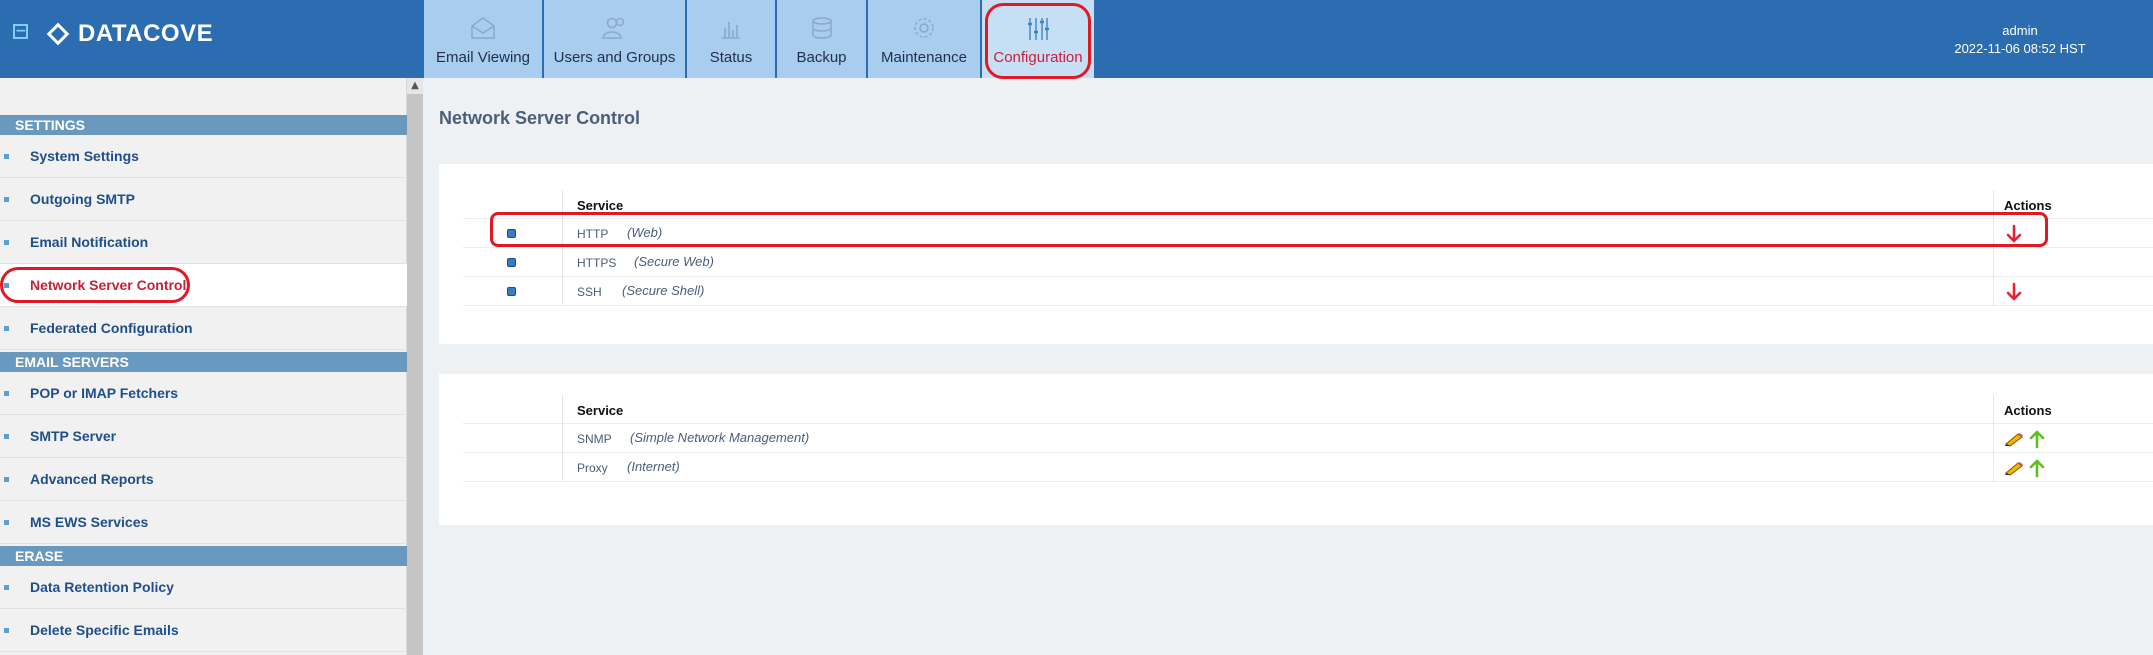 Image resolution: width=2153 pixels, height=655 pixels. Describe the element at coordinates (483, 28) in the screenshot. I see `envelope-icon` at that location.